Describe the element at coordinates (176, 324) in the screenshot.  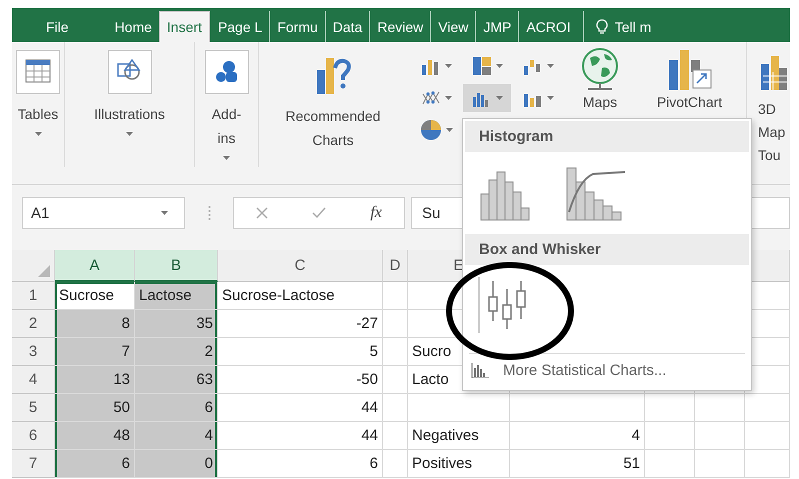
I see `spreadsheet-cell: 35` at that location.